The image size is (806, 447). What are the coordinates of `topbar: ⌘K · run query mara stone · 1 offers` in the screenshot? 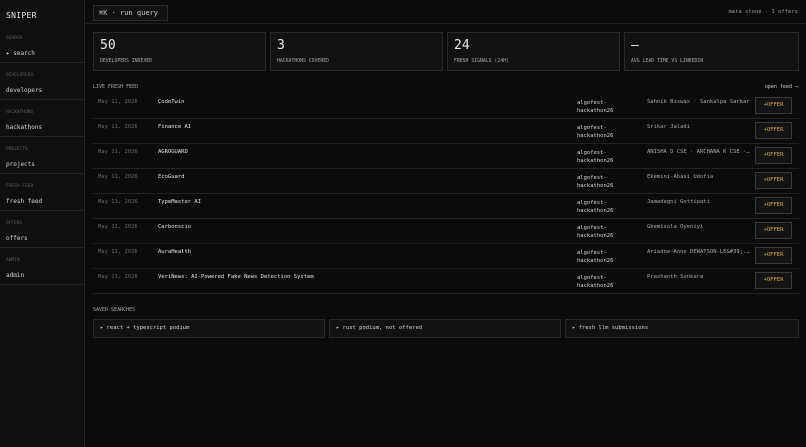 It's located at (446, 12).